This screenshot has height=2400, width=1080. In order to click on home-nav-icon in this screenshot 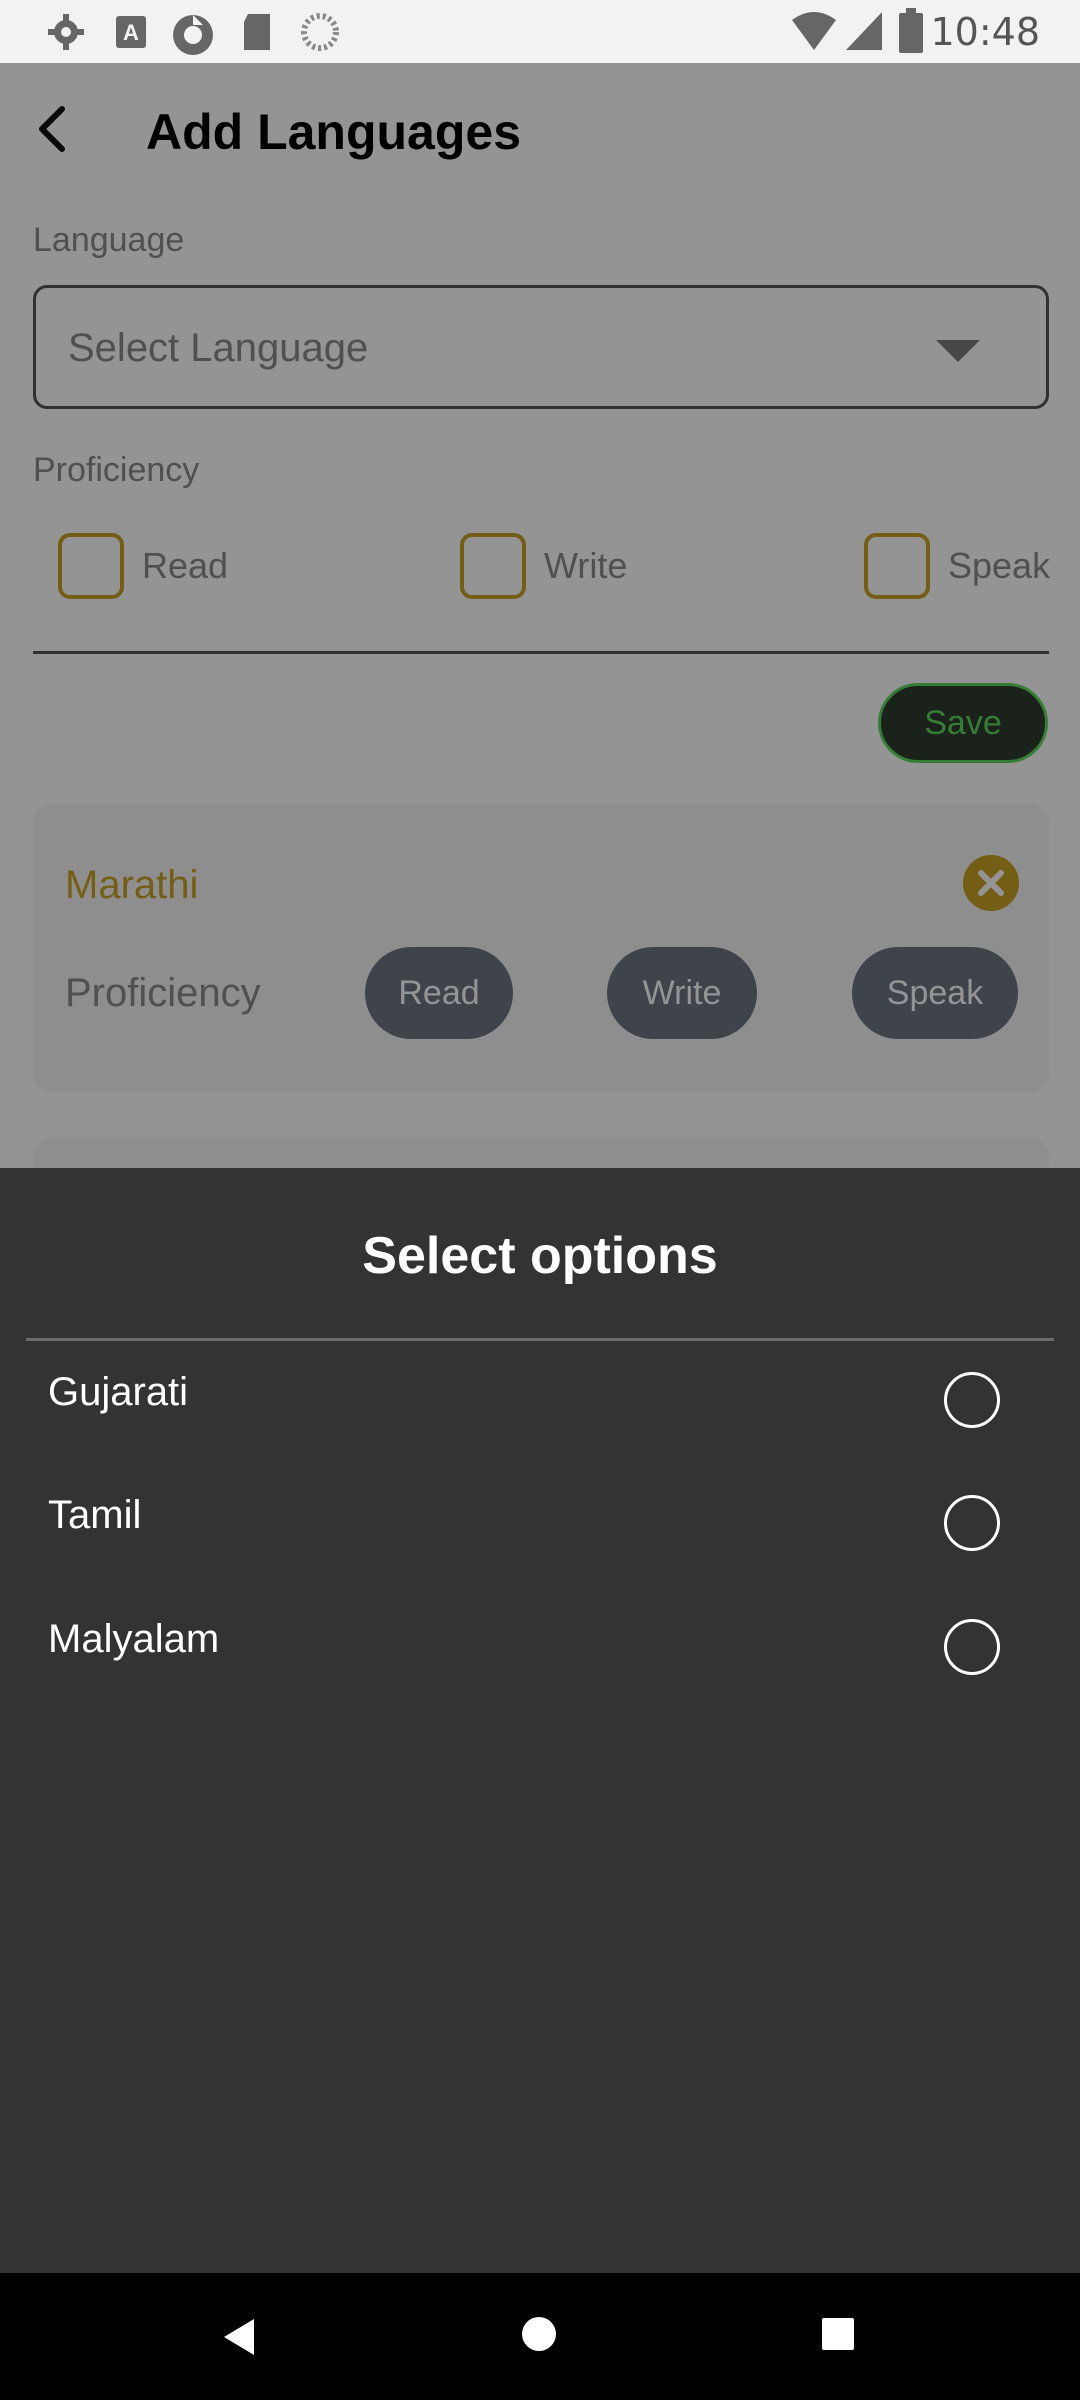, I will do `click(539, 2334)`.